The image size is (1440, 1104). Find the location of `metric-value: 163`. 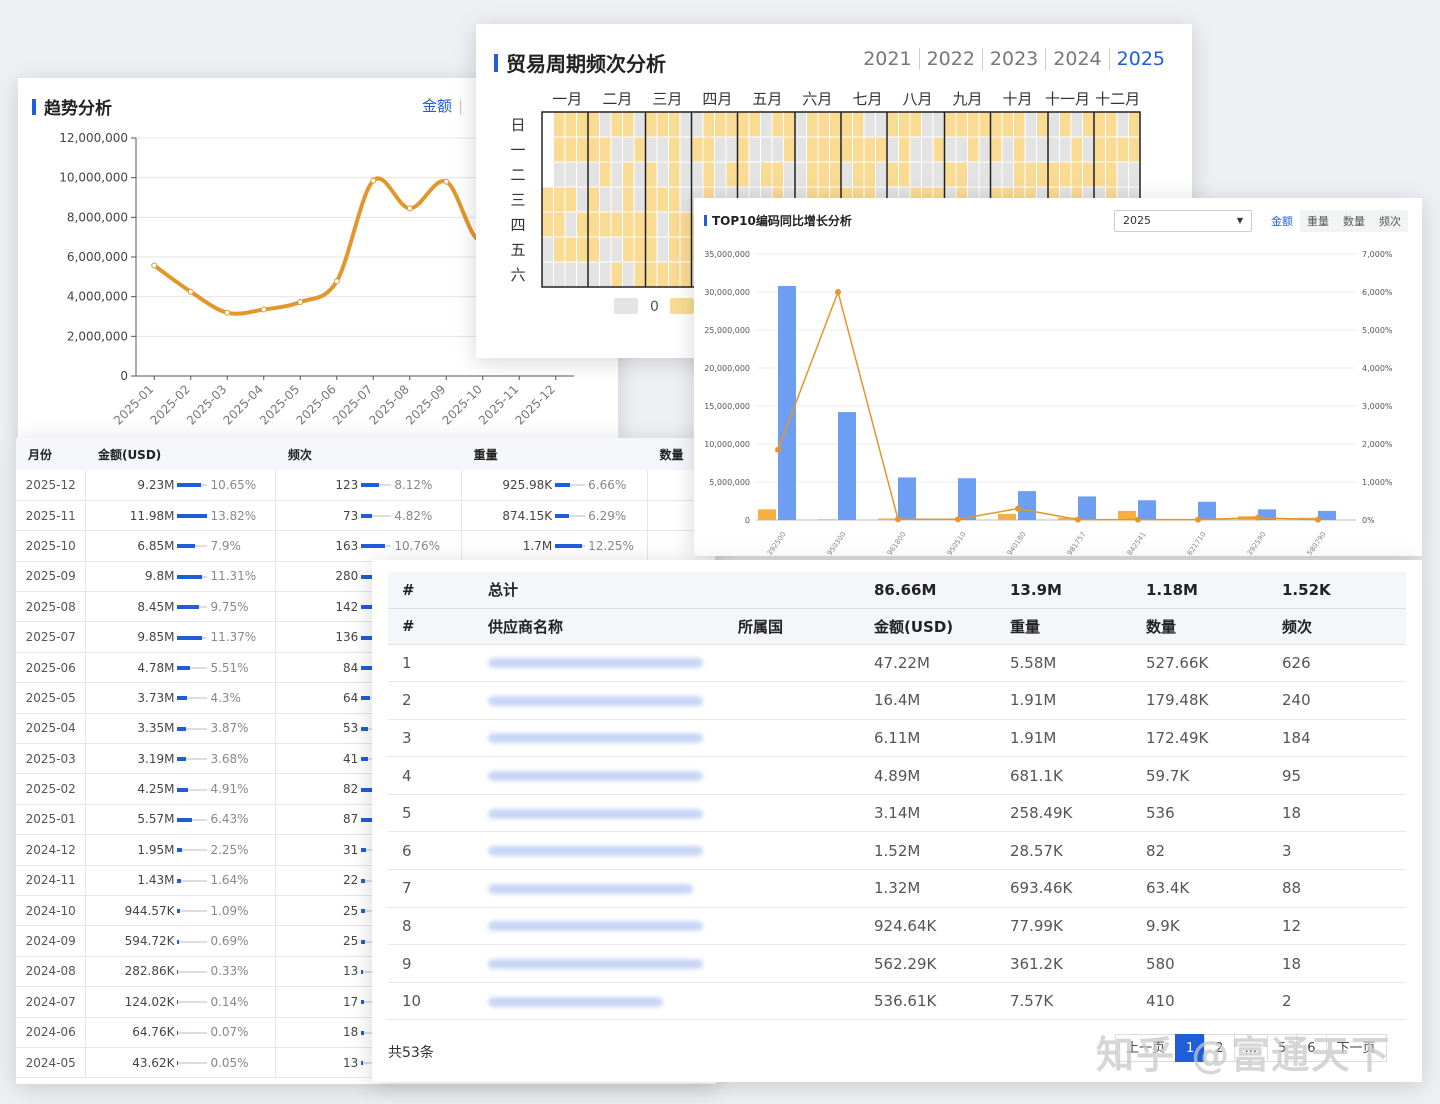

metric-value: 163 is located at coordinates (347, 545).